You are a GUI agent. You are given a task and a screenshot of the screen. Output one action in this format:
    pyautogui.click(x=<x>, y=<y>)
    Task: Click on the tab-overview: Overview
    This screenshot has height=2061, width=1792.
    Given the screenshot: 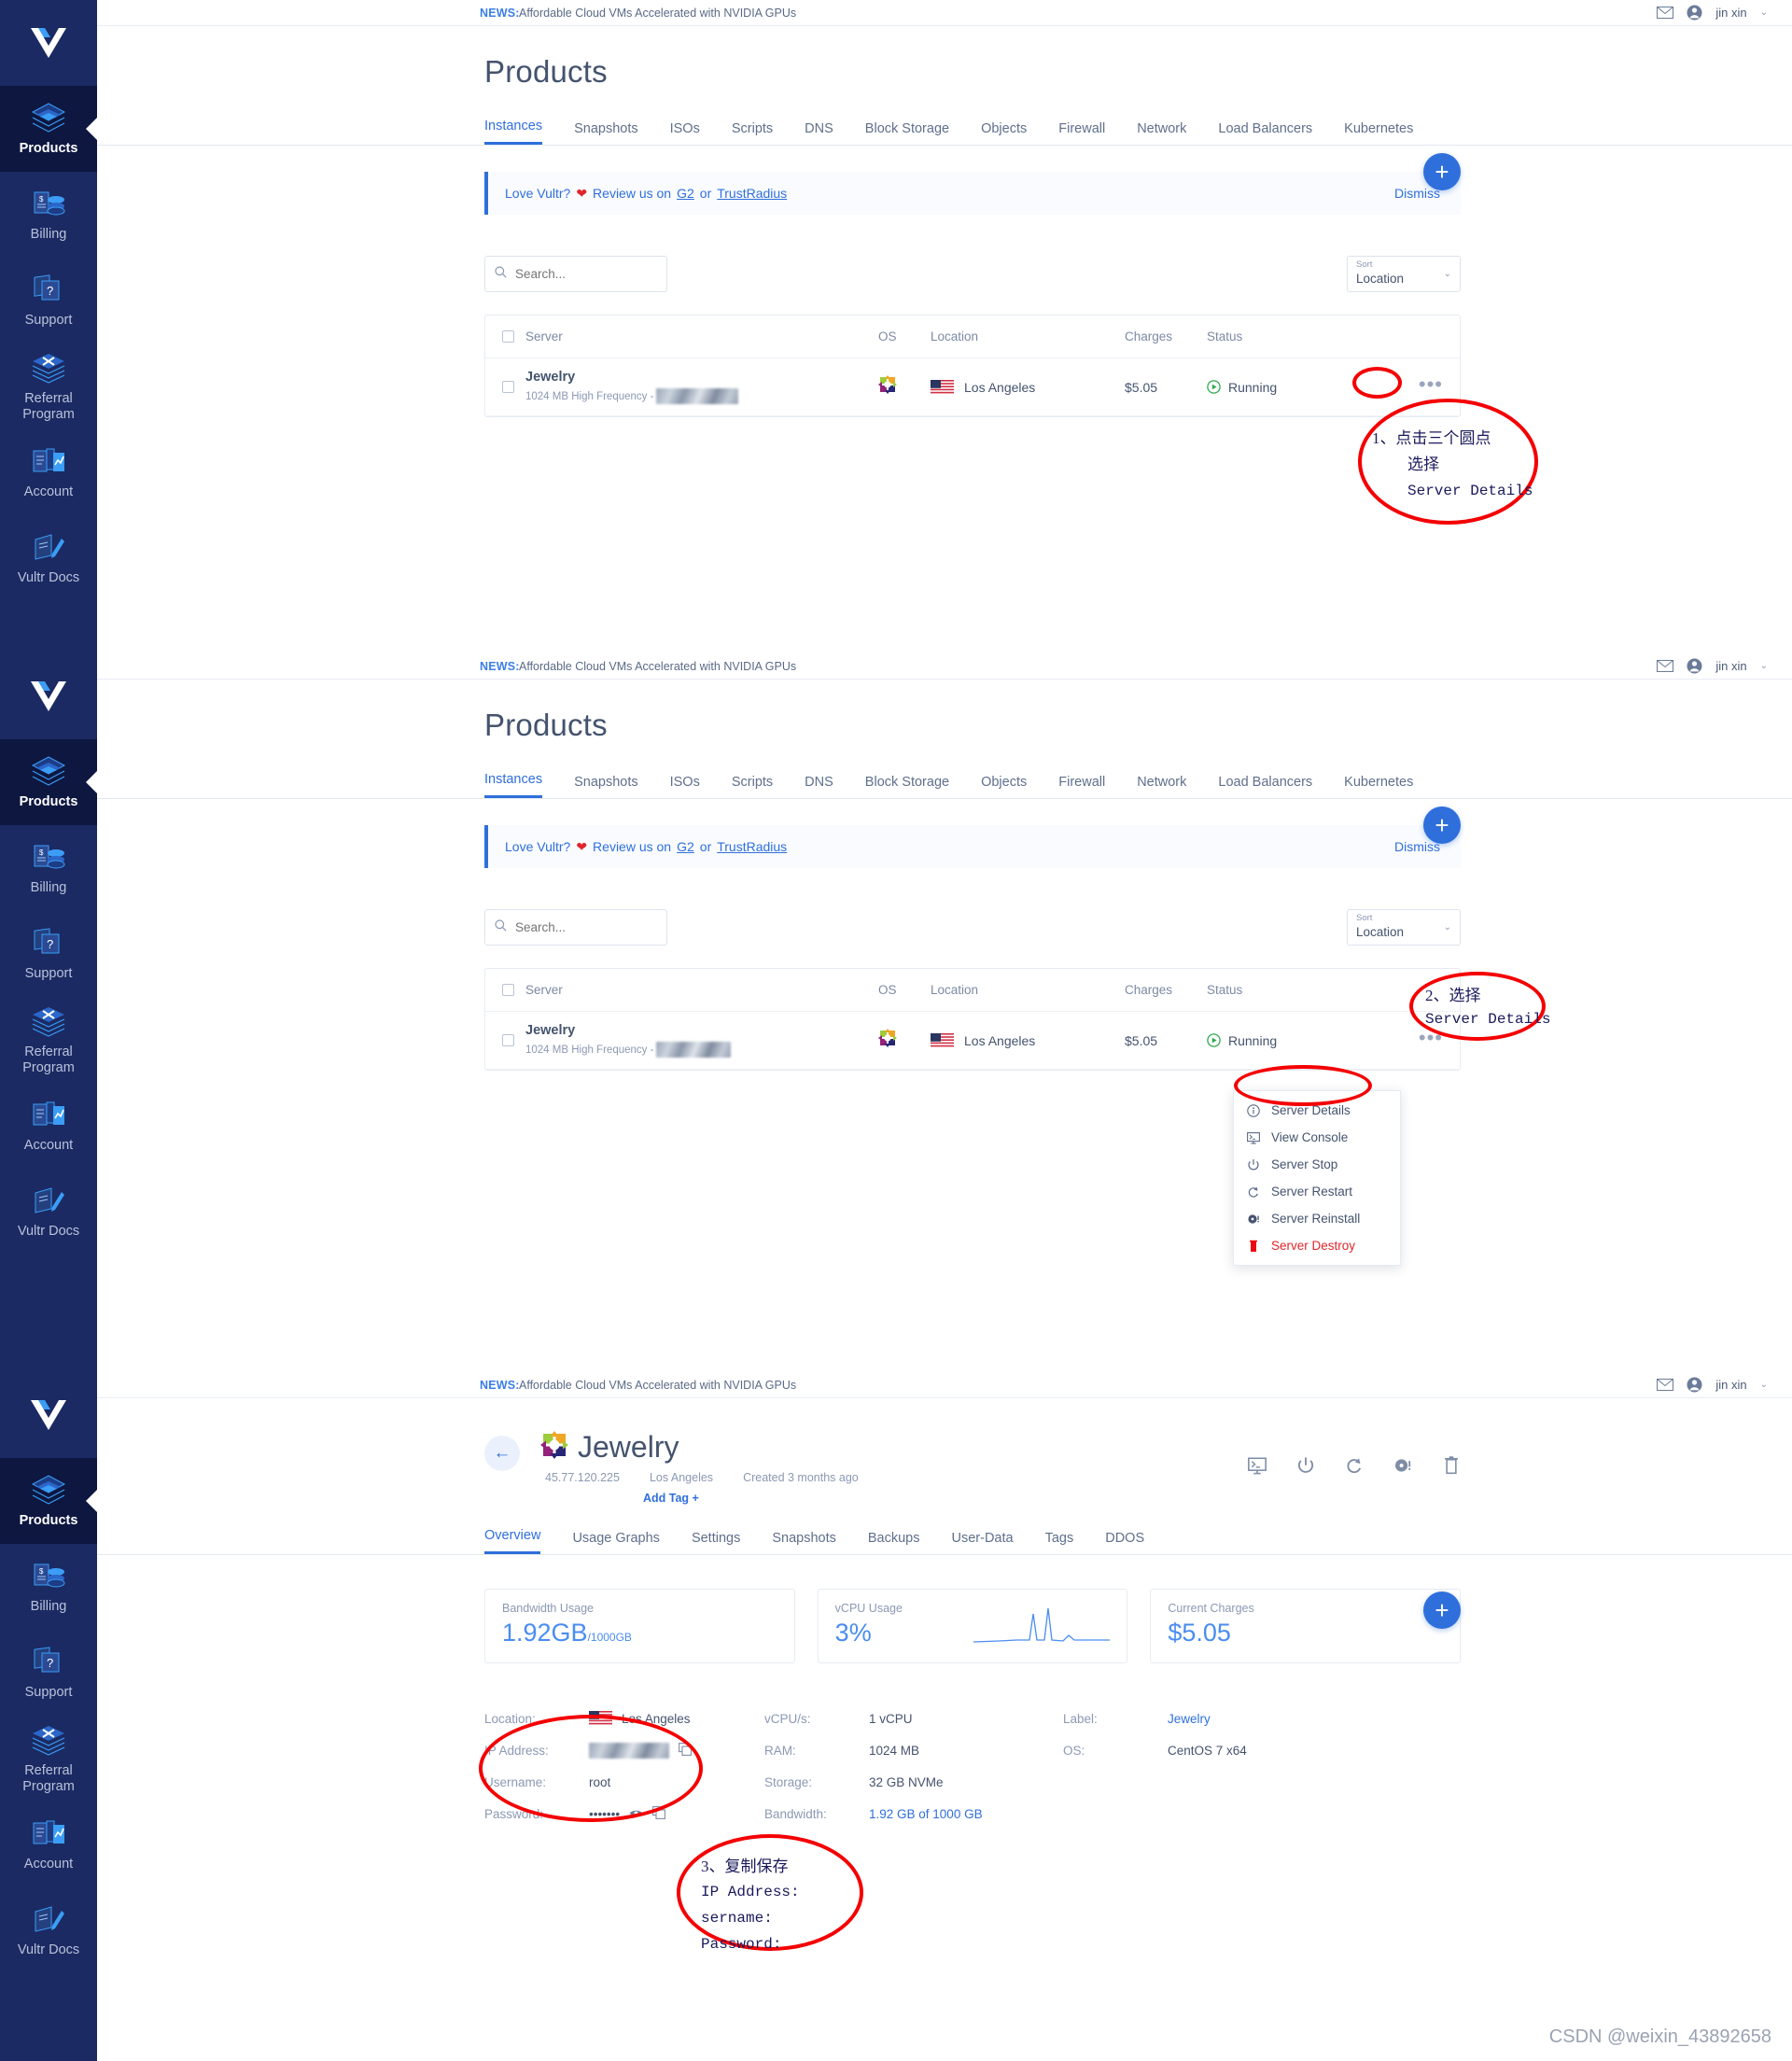 What is the action you would take?
    pyautogui.click(x=512, y=1541)
    